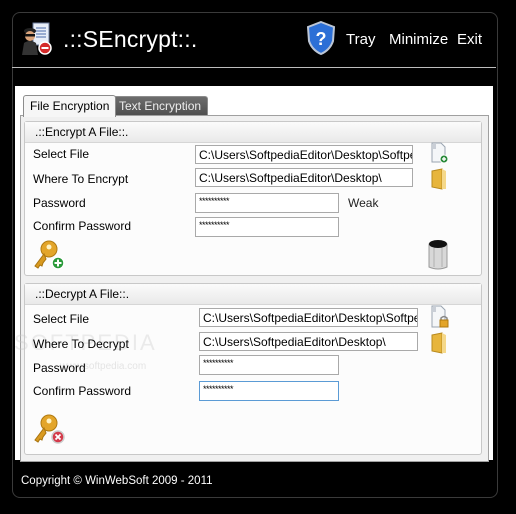  I want to click on password-strength: Weak, so click(363, 203).